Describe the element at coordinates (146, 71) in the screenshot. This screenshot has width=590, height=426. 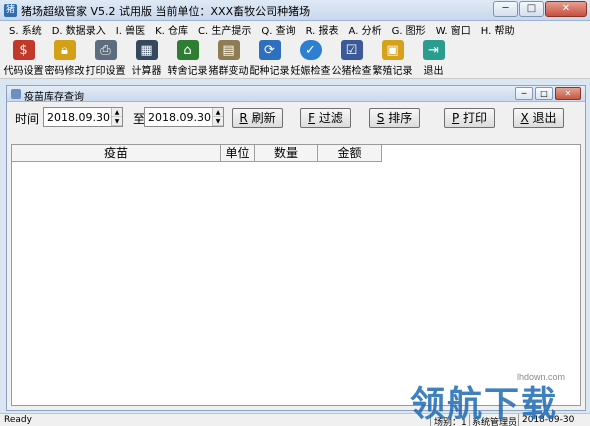
I see `tool-label: 计算器` at that location.